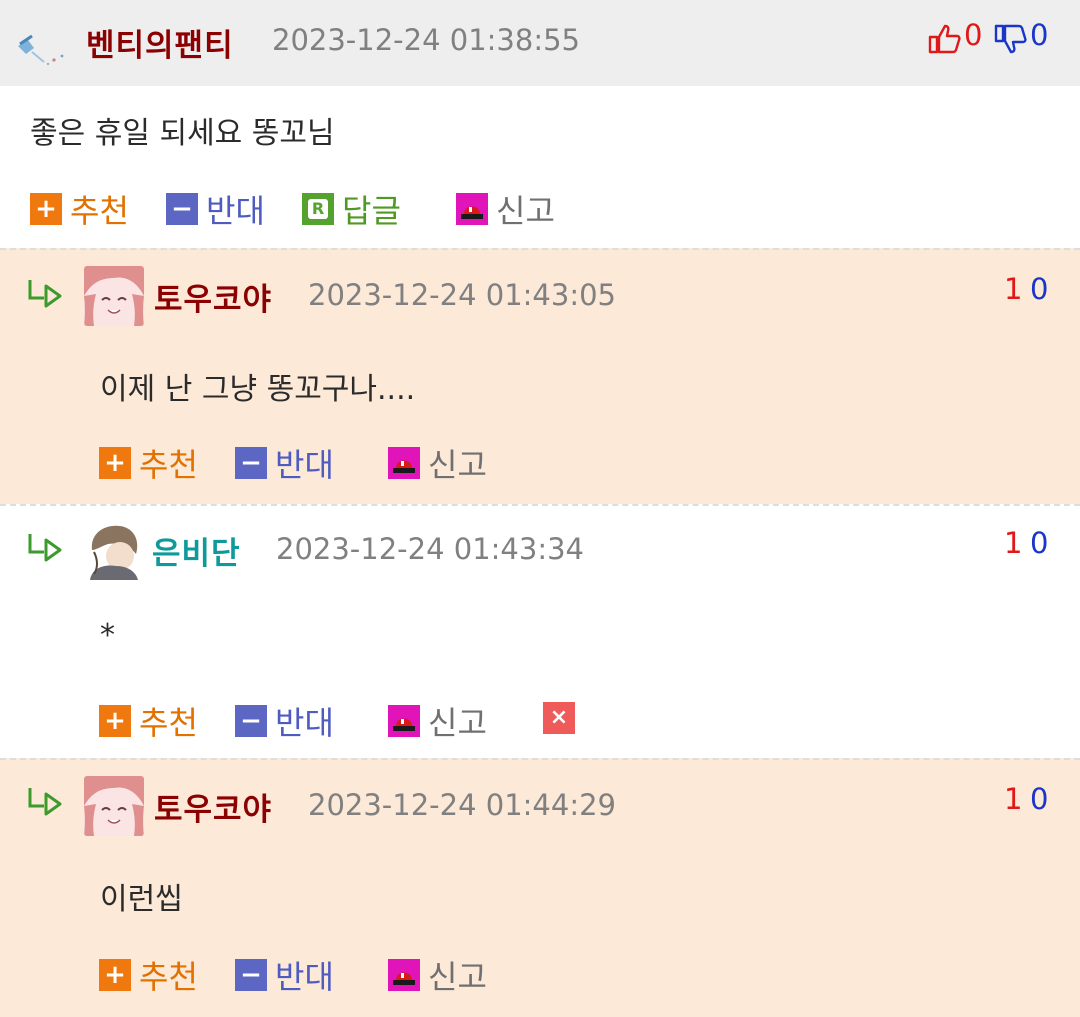 The height and width of the screenshot is (1017, 1080). What do you see at coordinates (107, 635) in the screenshot?
I see `comment-body: *` at bounding box center [107, 635].